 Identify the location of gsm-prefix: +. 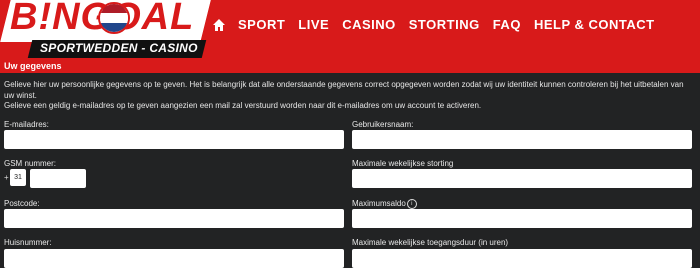
(6, 177).